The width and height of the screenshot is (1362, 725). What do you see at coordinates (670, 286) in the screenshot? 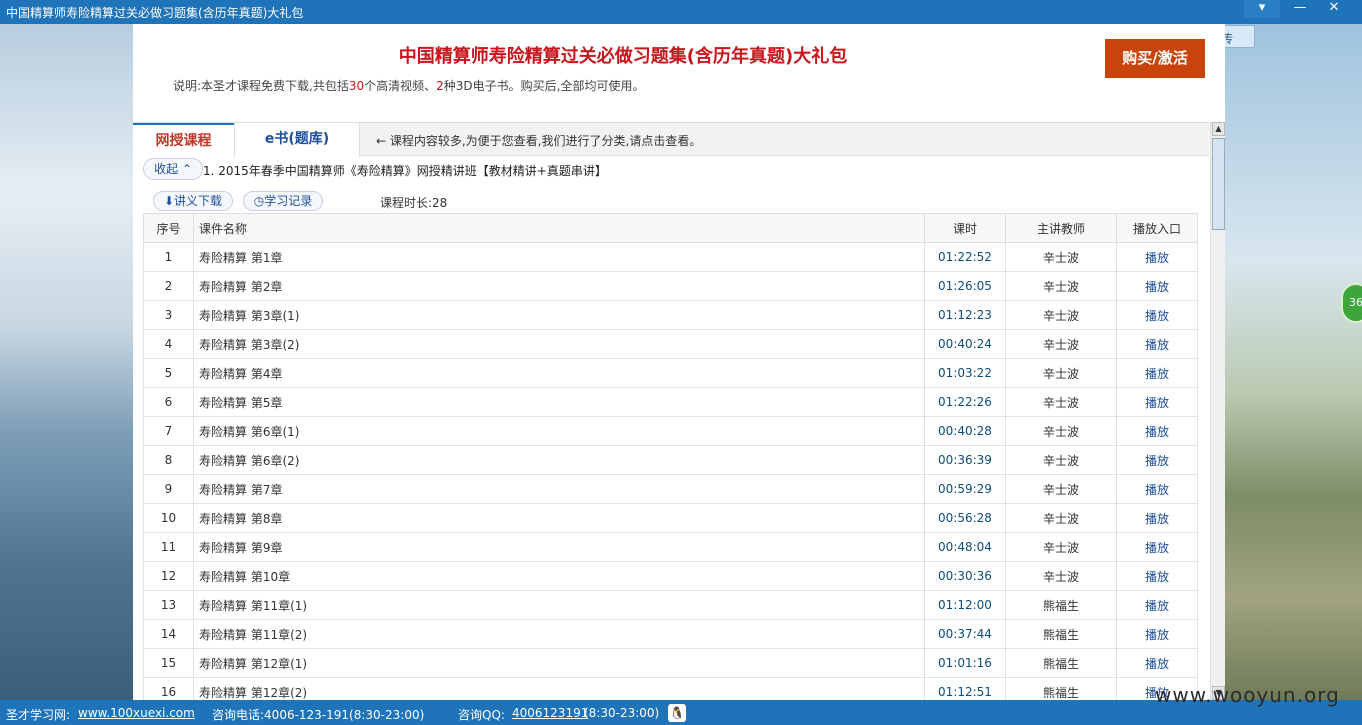
I see `table-row: 2 寿险精算 第2章 01:26:05 辛士波 播放` at bounding box center [670, 286].